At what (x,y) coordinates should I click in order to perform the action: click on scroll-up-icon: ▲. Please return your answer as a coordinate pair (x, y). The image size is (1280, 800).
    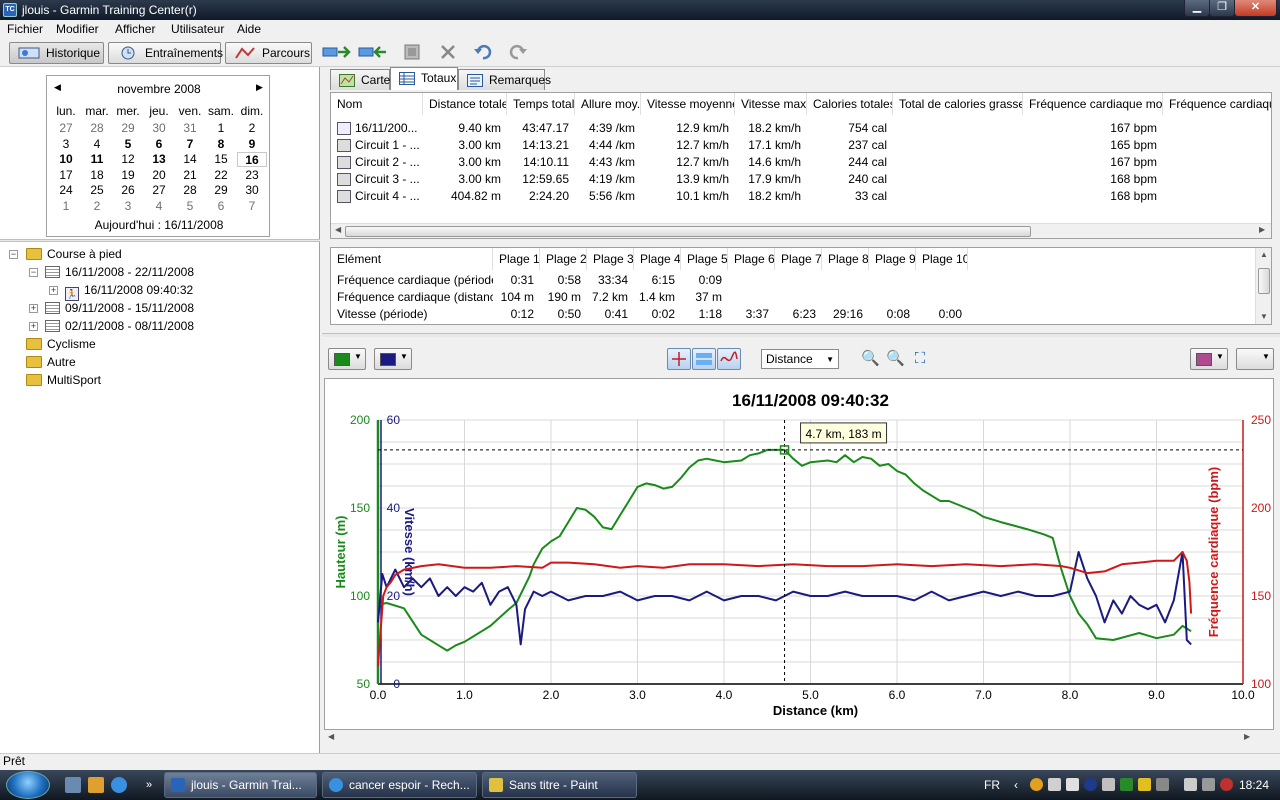
    Looking at the image, I should click on (1264, 254).